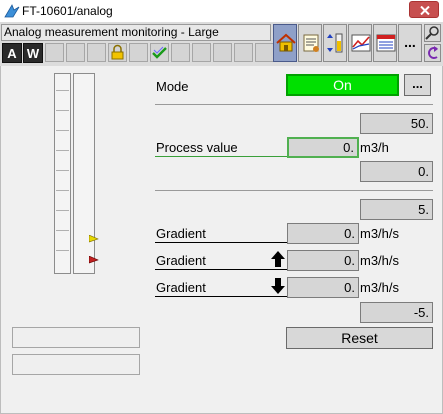 The width and height of the screenshot is (443, 414). I want to click on limits-bar, so click(84, 173).